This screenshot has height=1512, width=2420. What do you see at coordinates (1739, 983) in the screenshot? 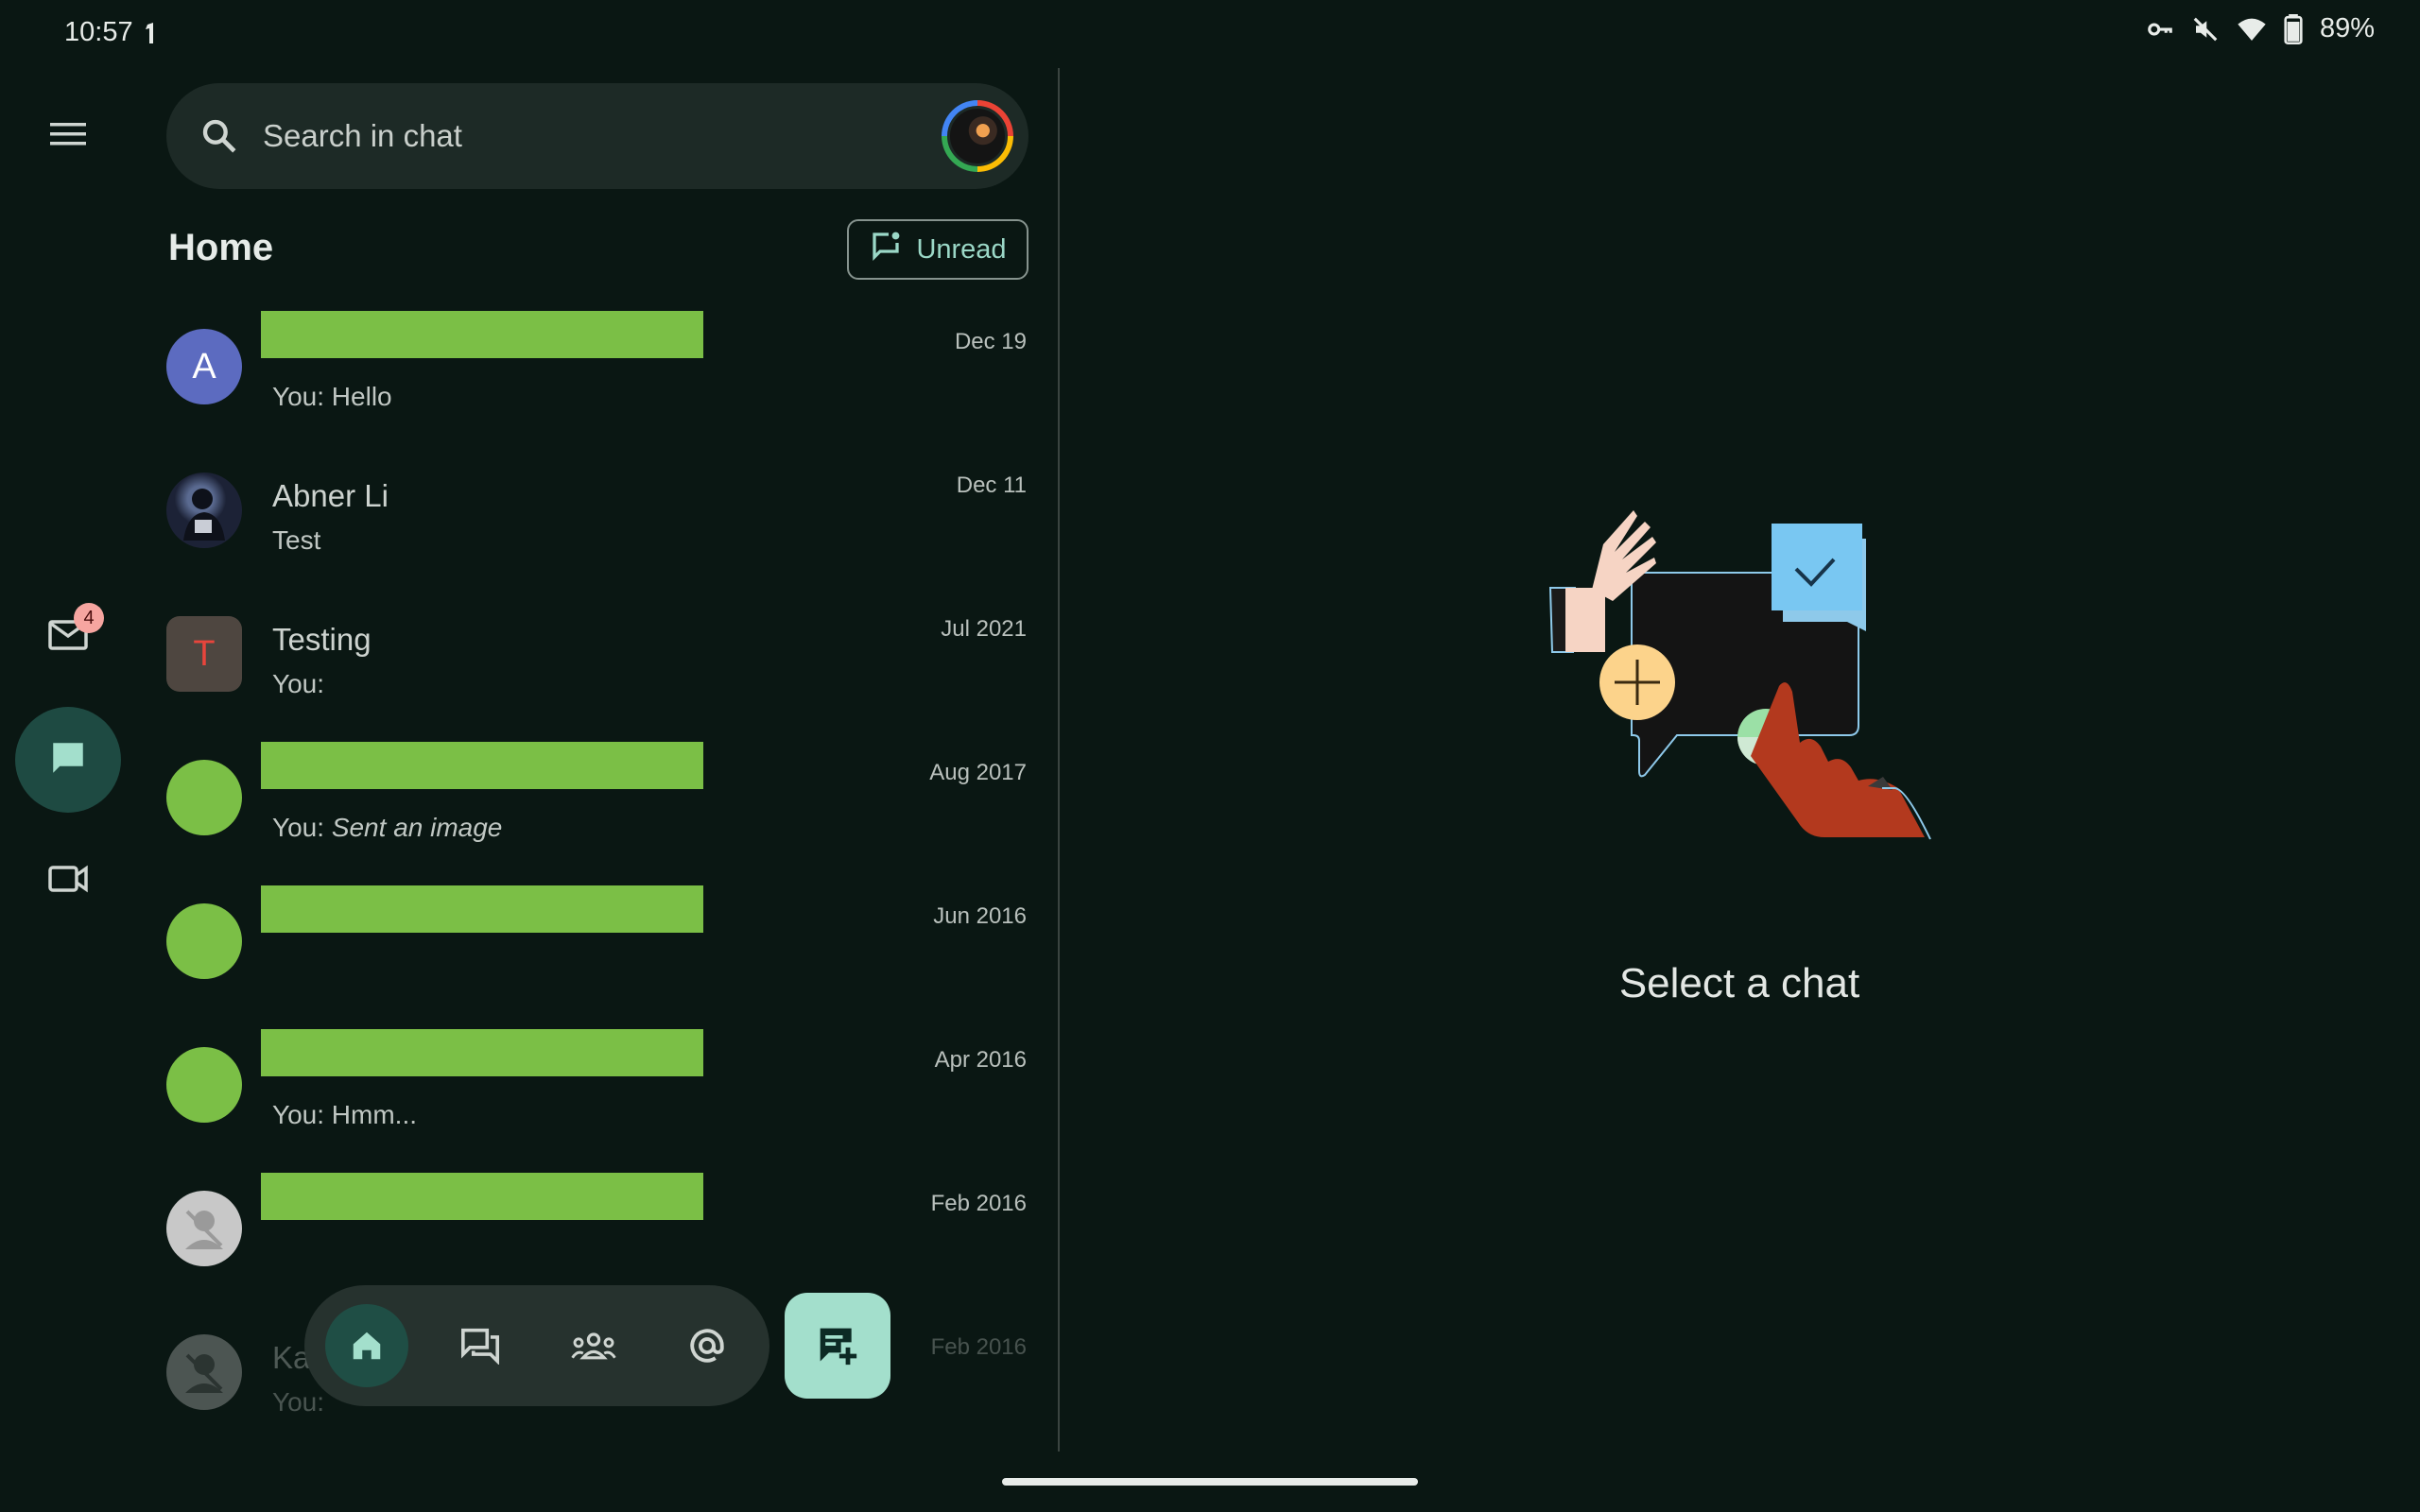
I see `empty-state-text: Select a chat` at bounding box center [1739, 983].